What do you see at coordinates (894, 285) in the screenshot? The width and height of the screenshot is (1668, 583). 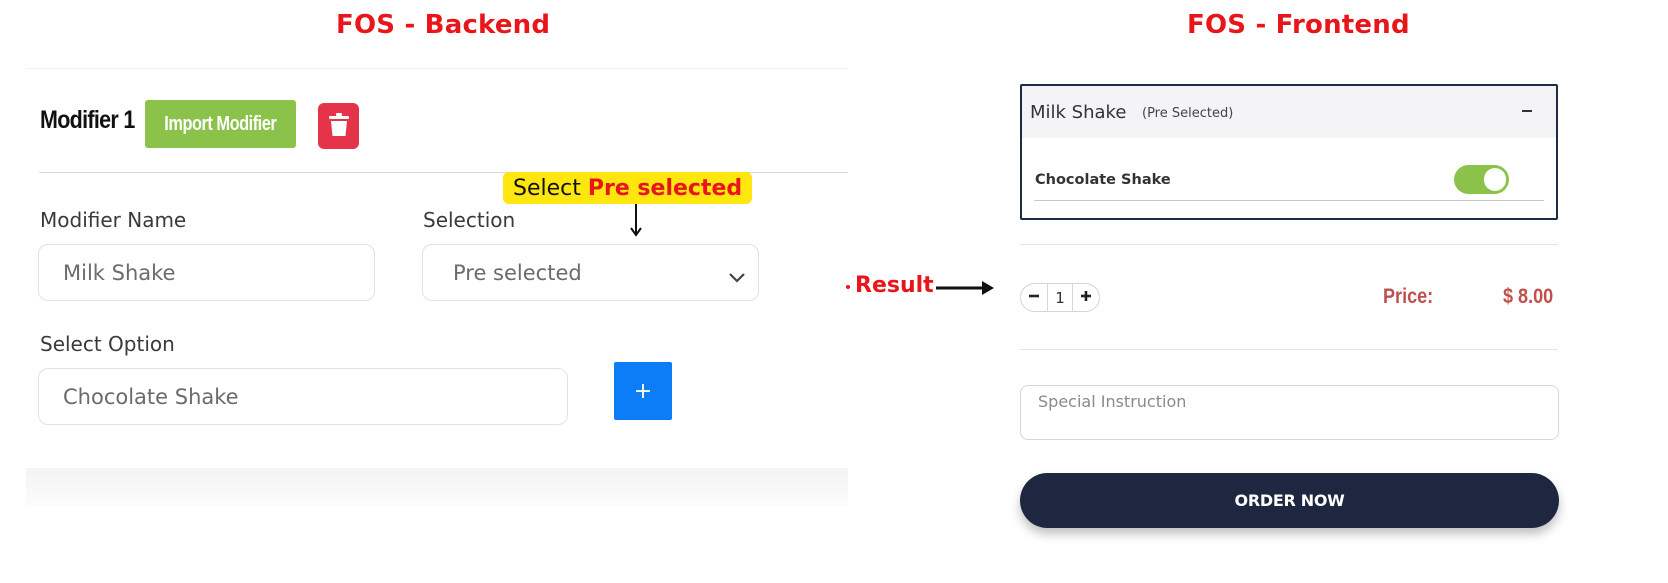 I see `result-label: Result` at bounding box center [894, 285].